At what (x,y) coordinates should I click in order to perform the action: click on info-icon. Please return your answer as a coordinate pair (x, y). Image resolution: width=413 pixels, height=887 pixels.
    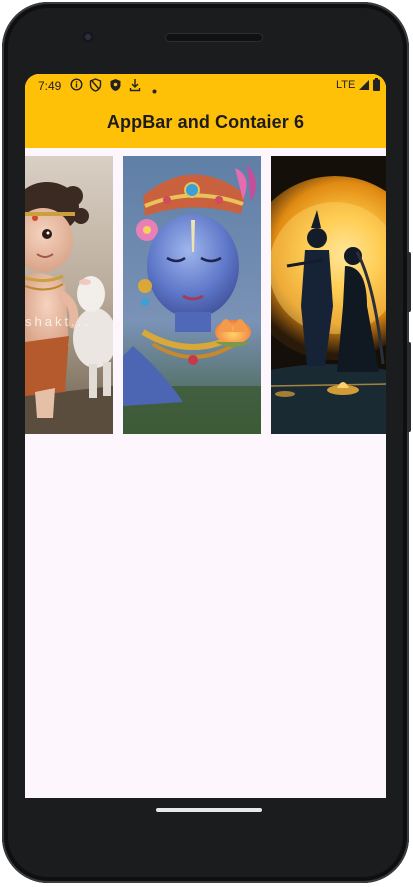
    Looking at the image, I should click on (76, 86).